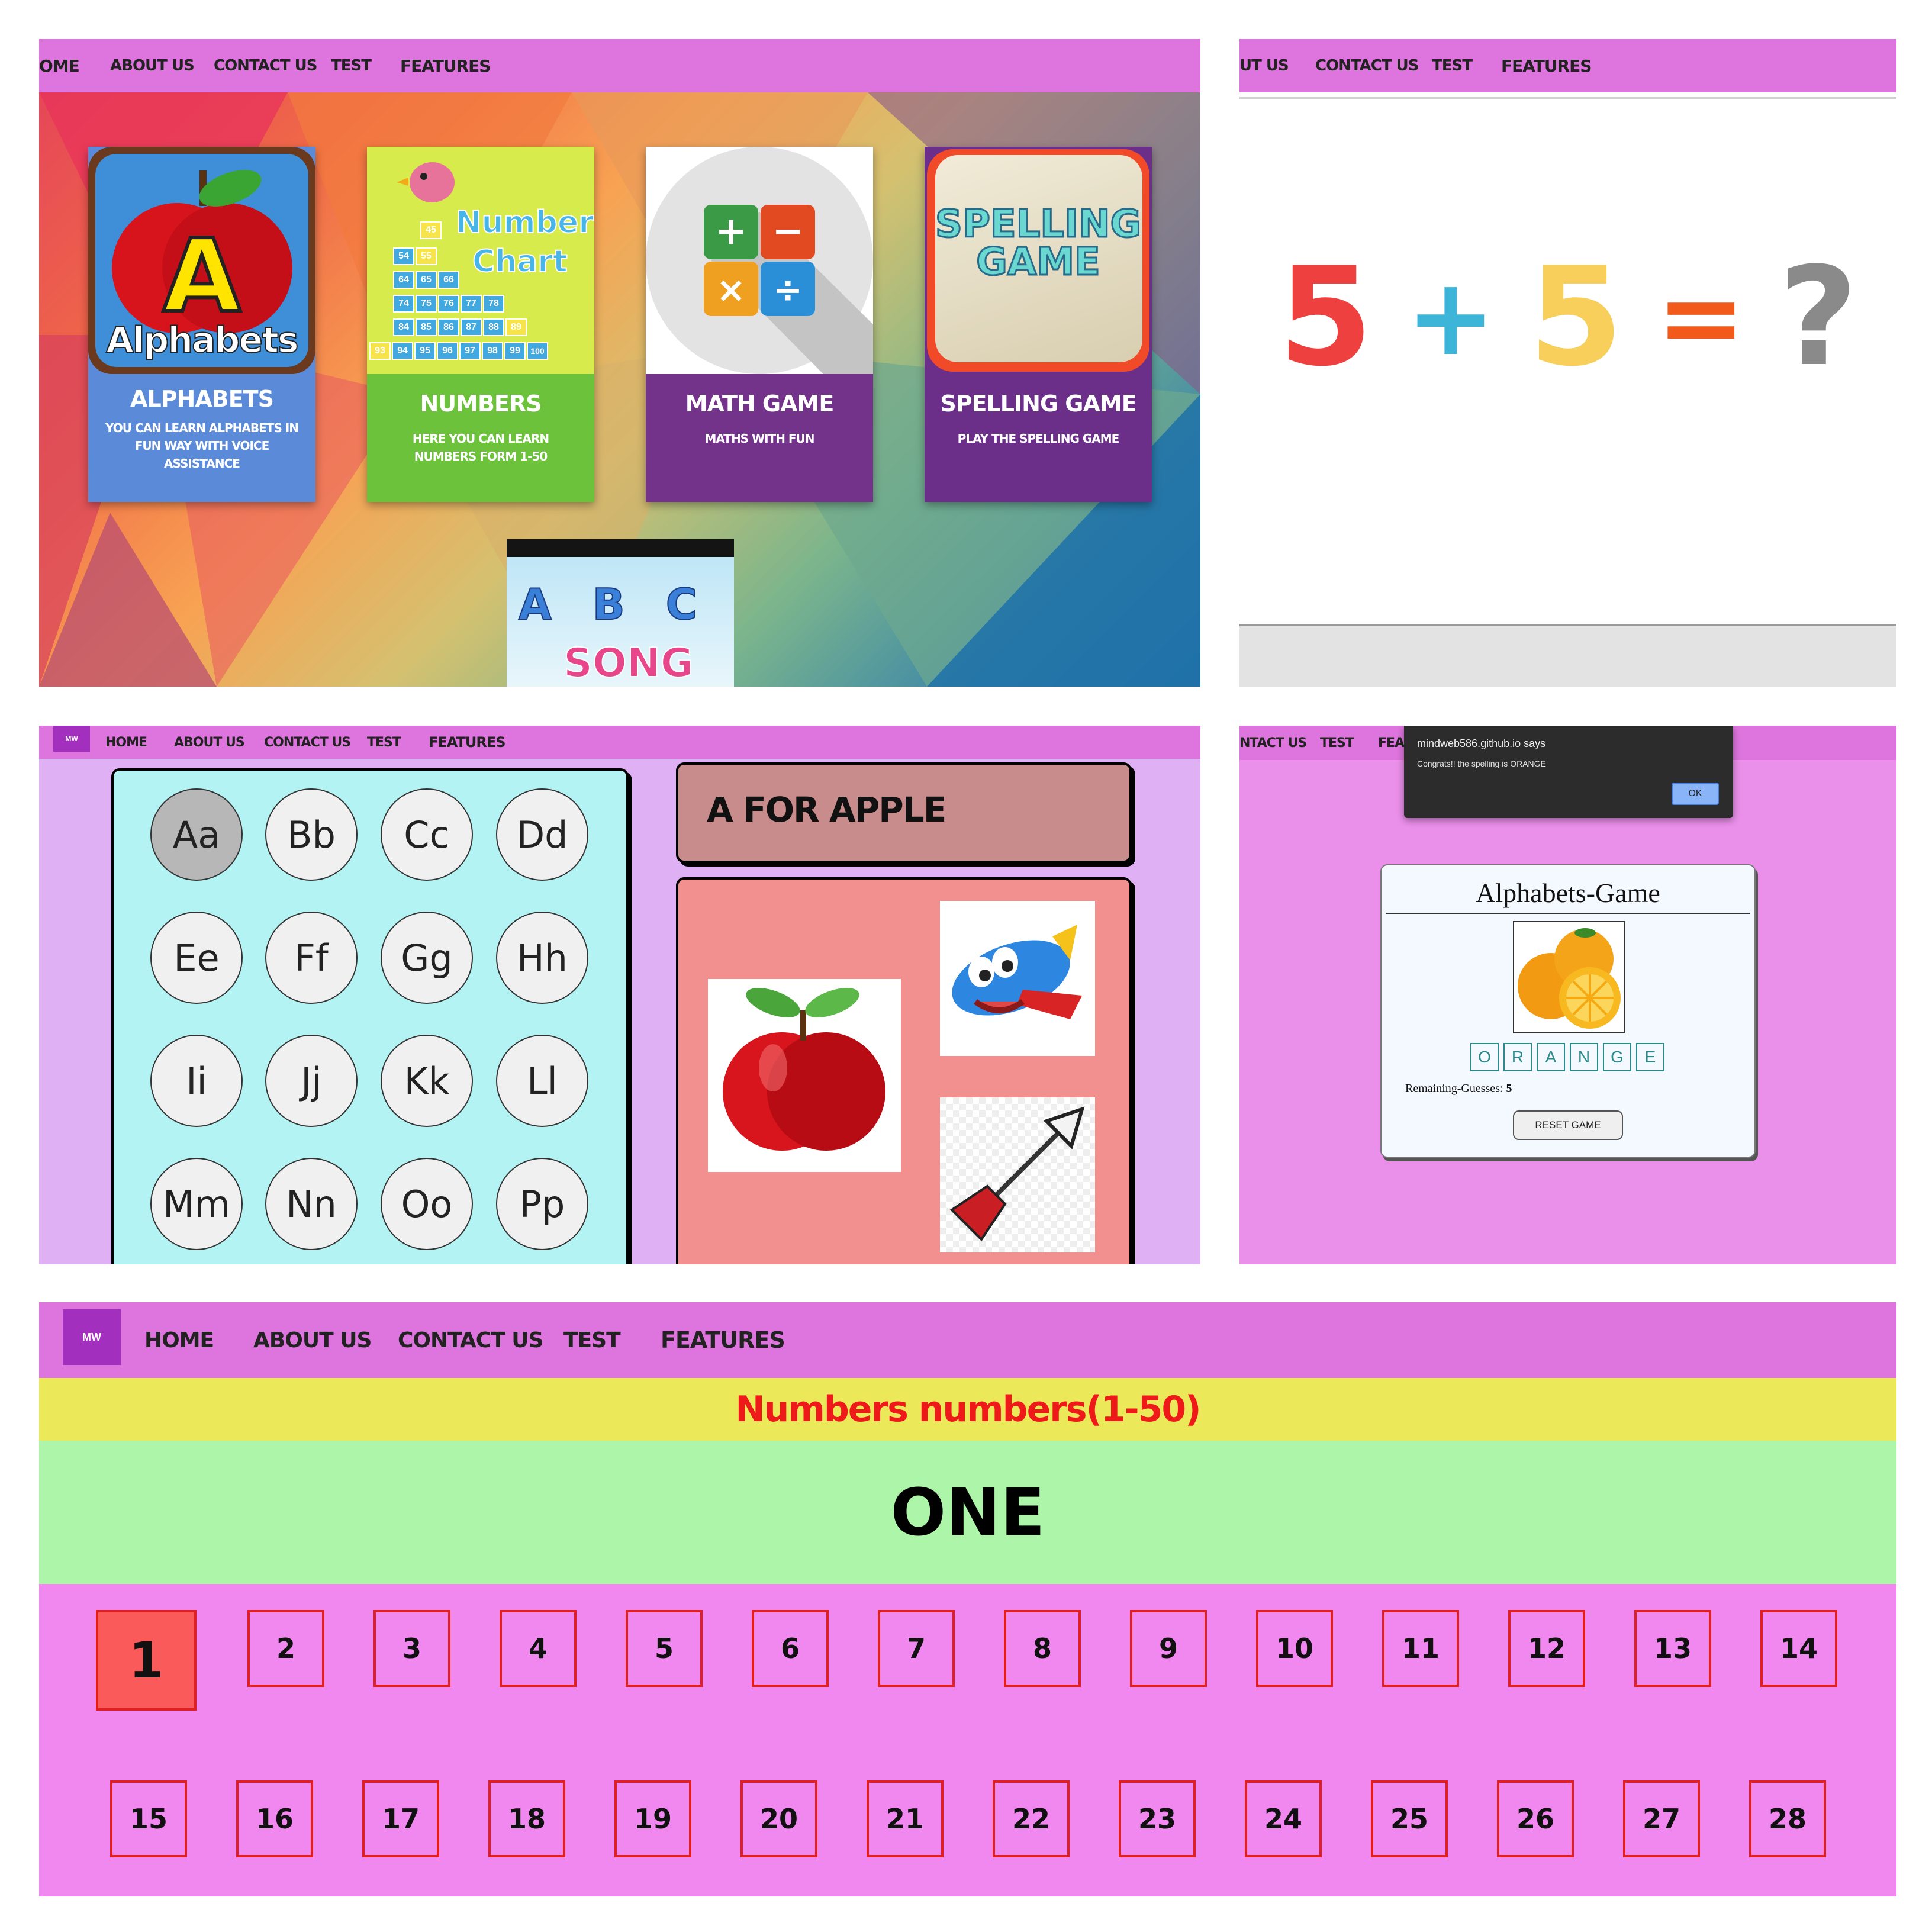  What do you see at coordinates (311, 835) in the screenshot?
I see `letter-button: Bb` at bounding box center [311, 835].